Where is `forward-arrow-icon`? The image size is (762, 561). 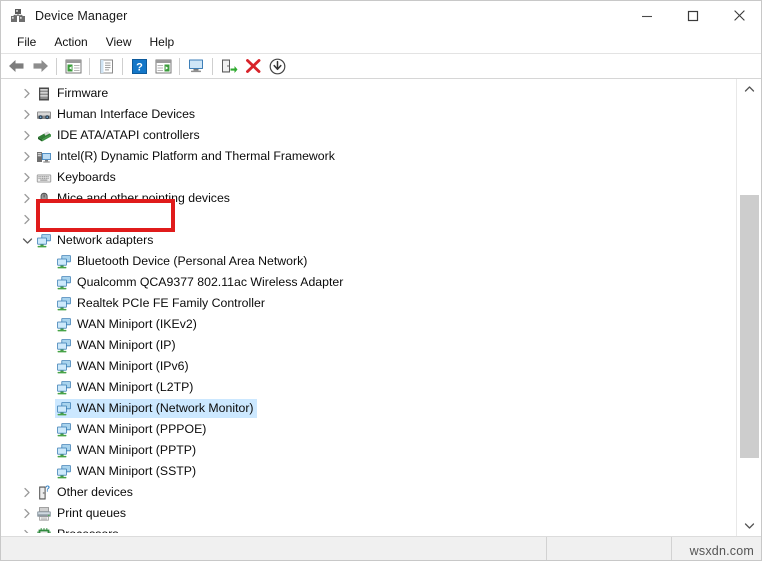 forward-arrow-icon is located at coordinates (40, 66).